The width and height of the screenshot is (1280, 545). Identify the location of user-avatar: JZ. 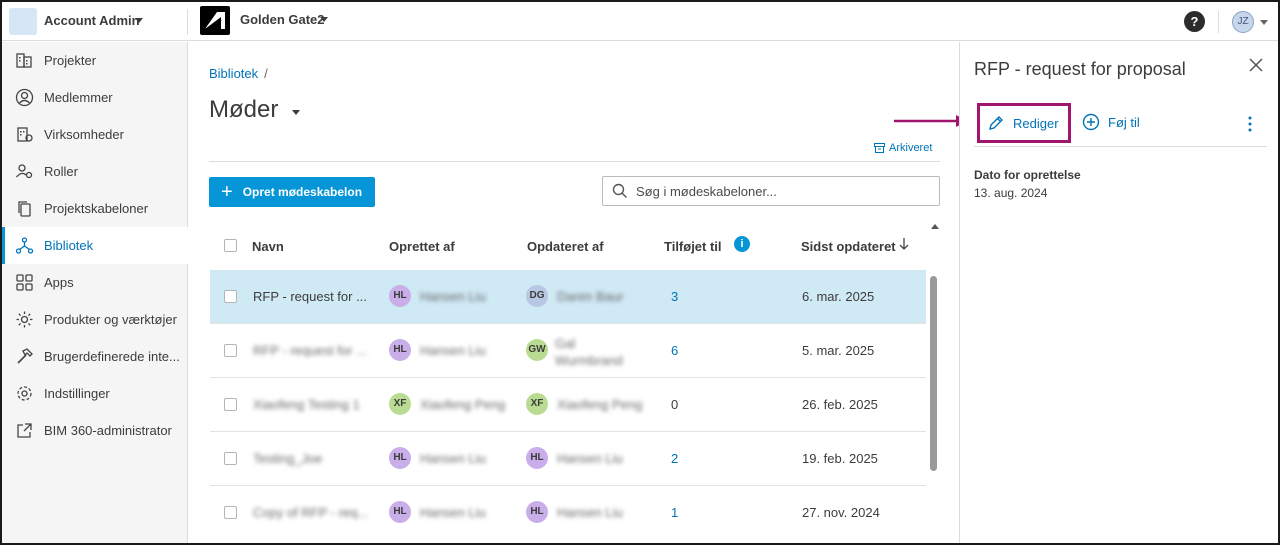
(1243, 22).